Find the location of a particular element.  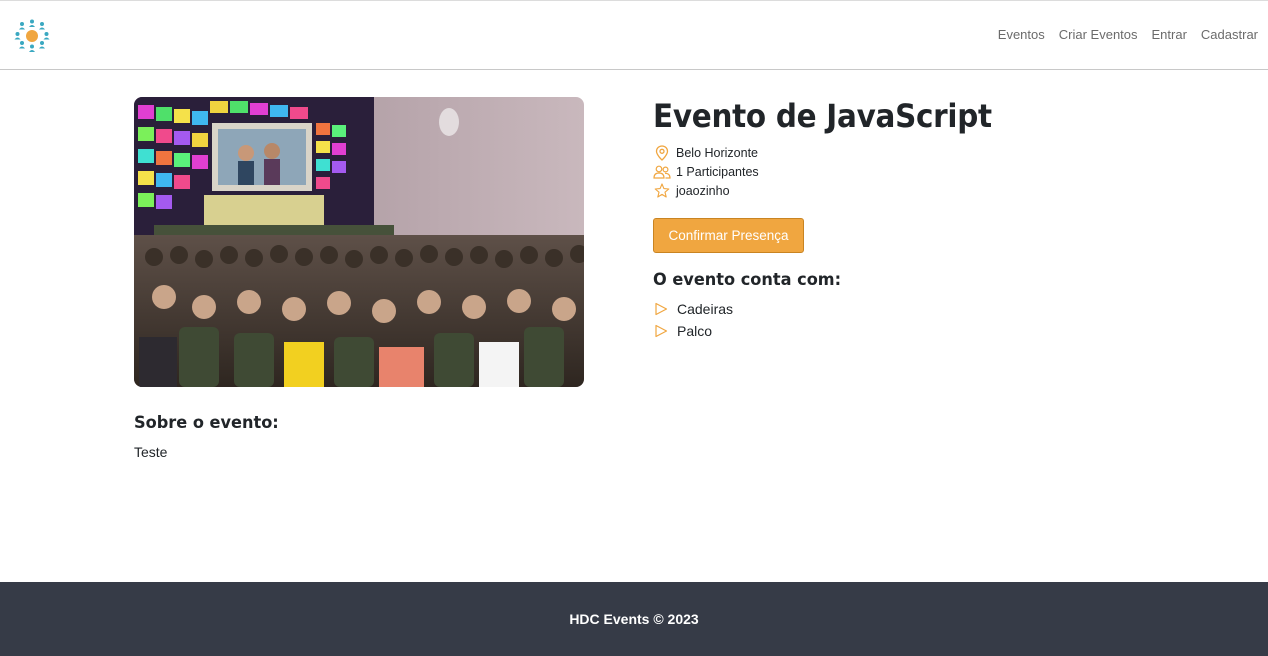

event-info-list: Belo Horizonte 1 Participantes joaozinho is located at coordinates (706, 171).